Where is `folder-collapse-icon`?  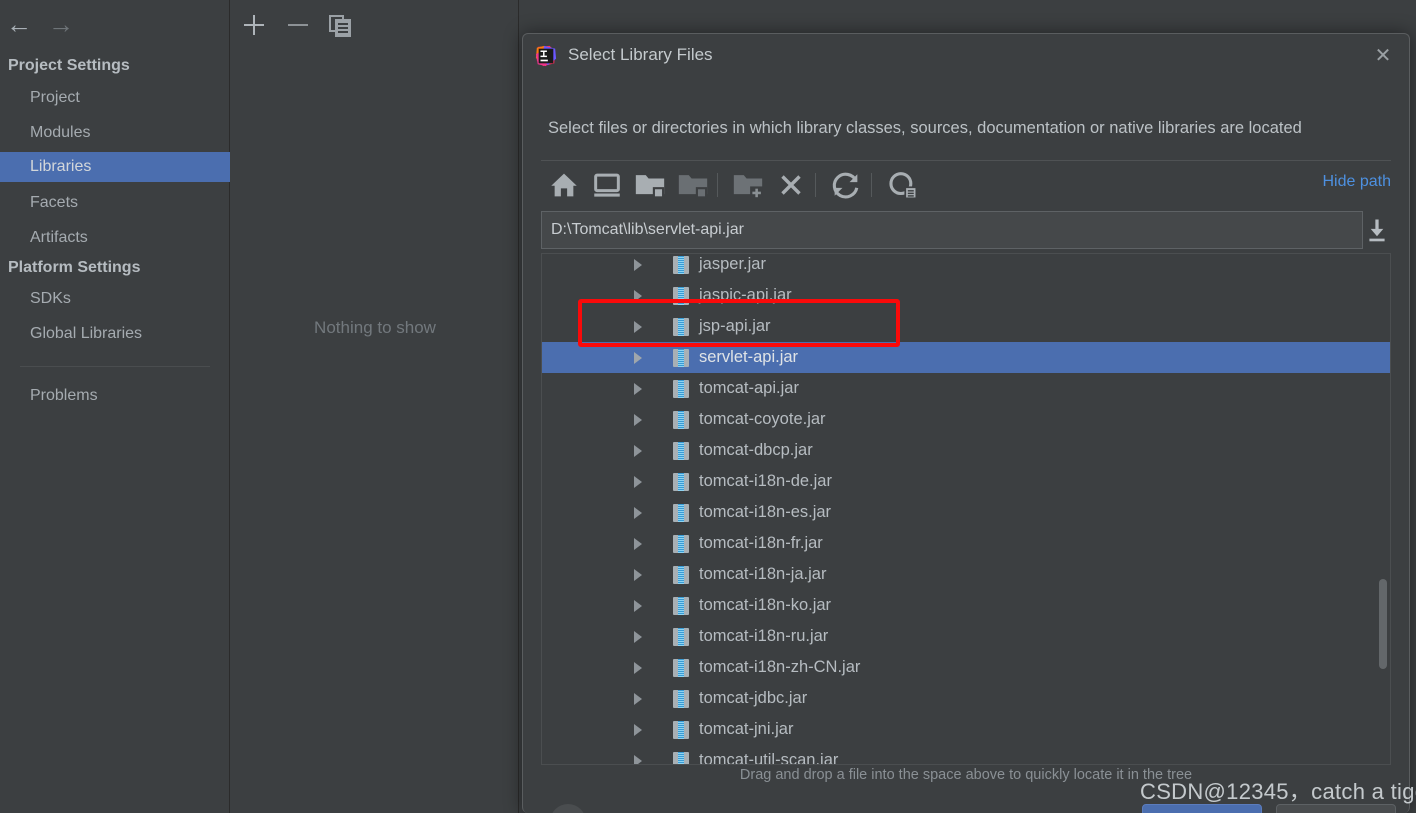
folder-collapse-icon is located at coordinates (693, 185).